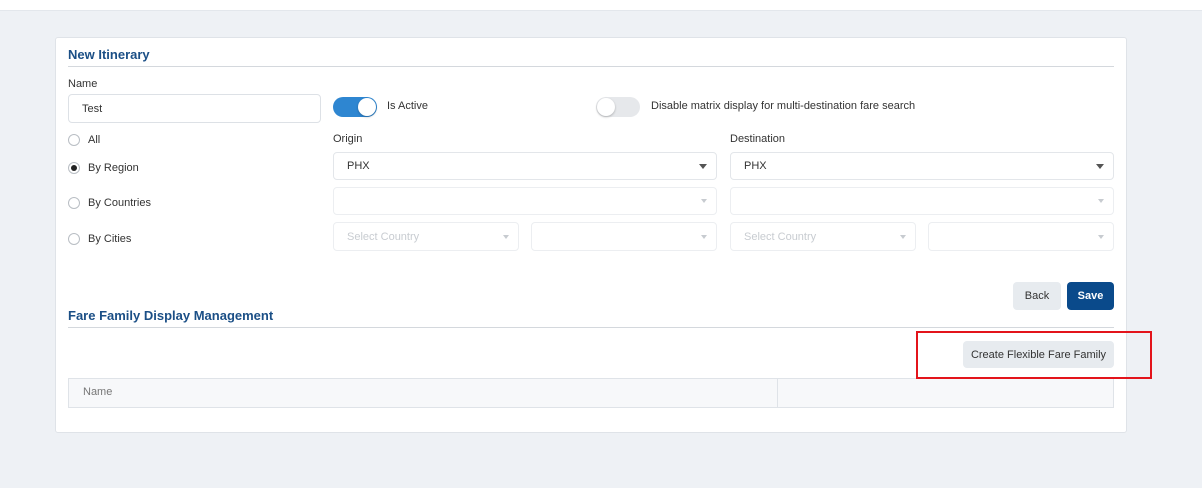 This screenshot has height=488, width=1202. Describe the element at coordinates (83, 84) in the screenshot. I see `name-label: Name` at that location.